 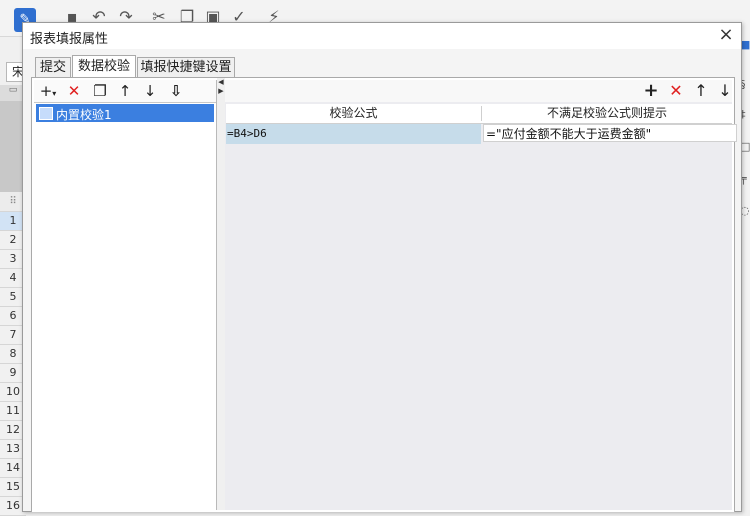 I want to click on pane-splitter: ◀ ▶, so click(x=221, y=294).